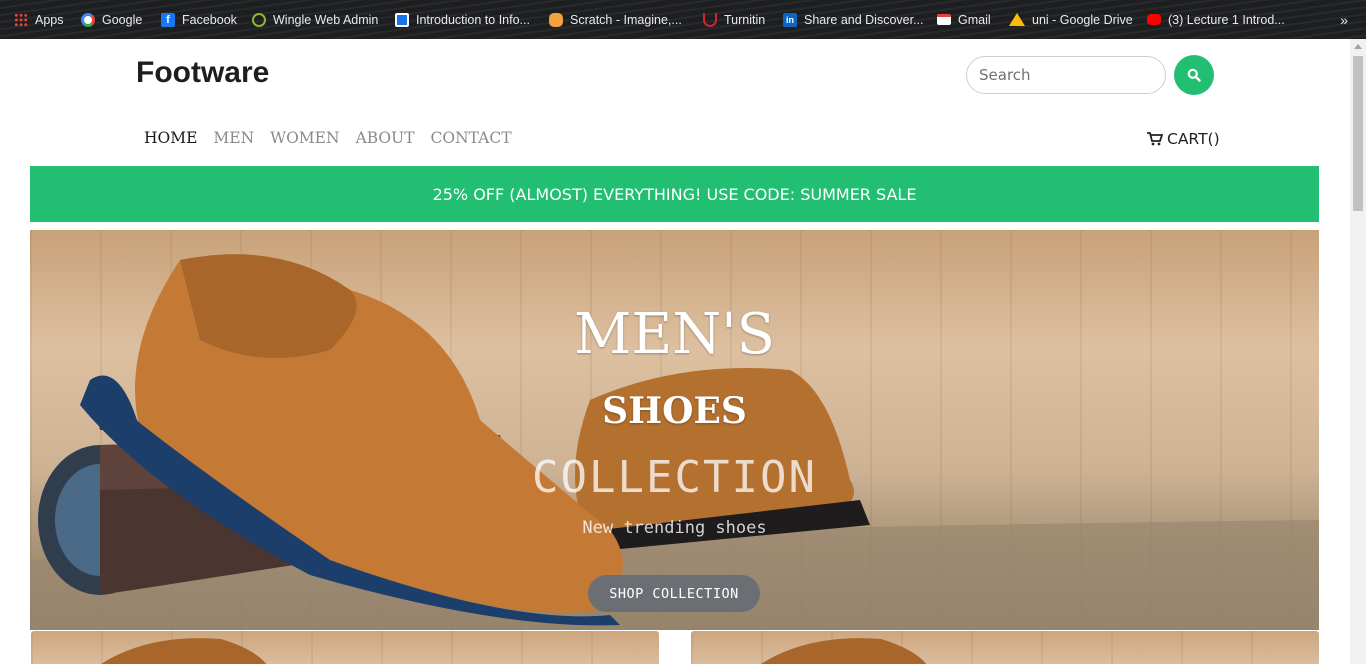 This screenshot has width=1366, height=664. I want to click on turnitin-icon, so click(710, 19).